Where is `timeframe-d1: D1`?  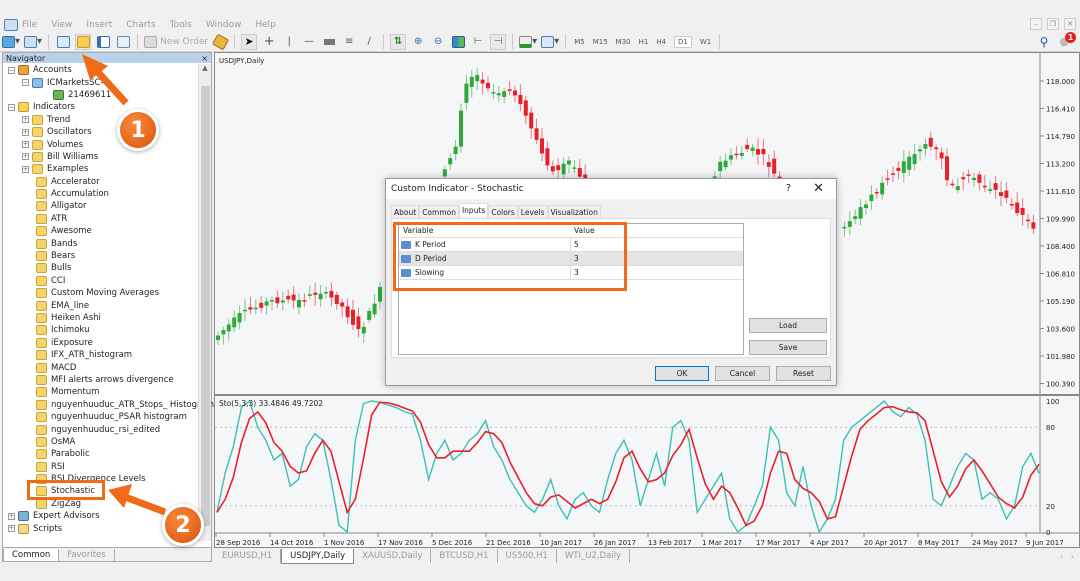 timeframe-d1: D1 is located at coordinates (683, 41).